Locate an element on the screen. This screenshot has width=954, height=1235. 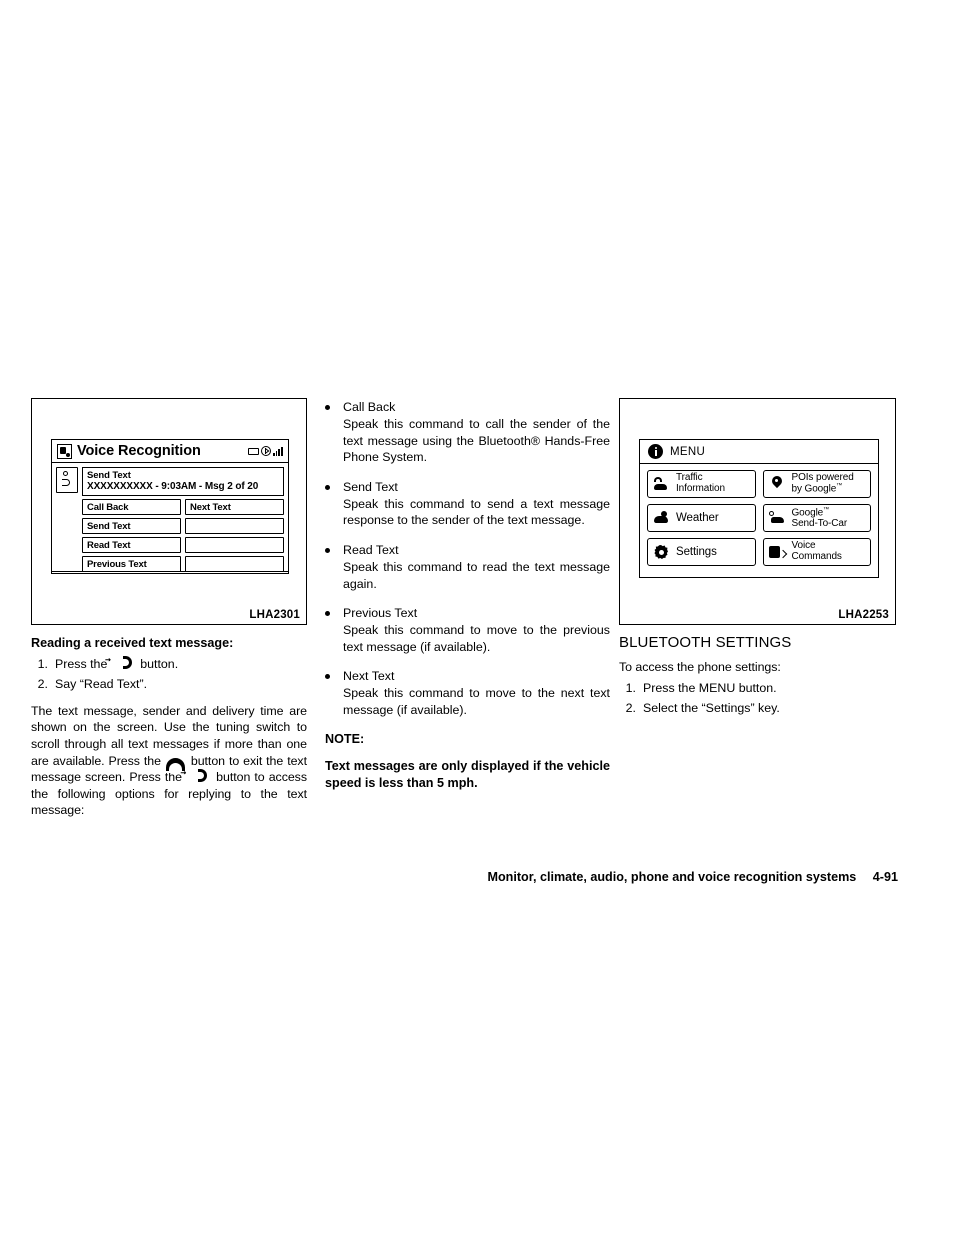
step-text: Select the “Settings” key. is located at coordinates (711, 708).